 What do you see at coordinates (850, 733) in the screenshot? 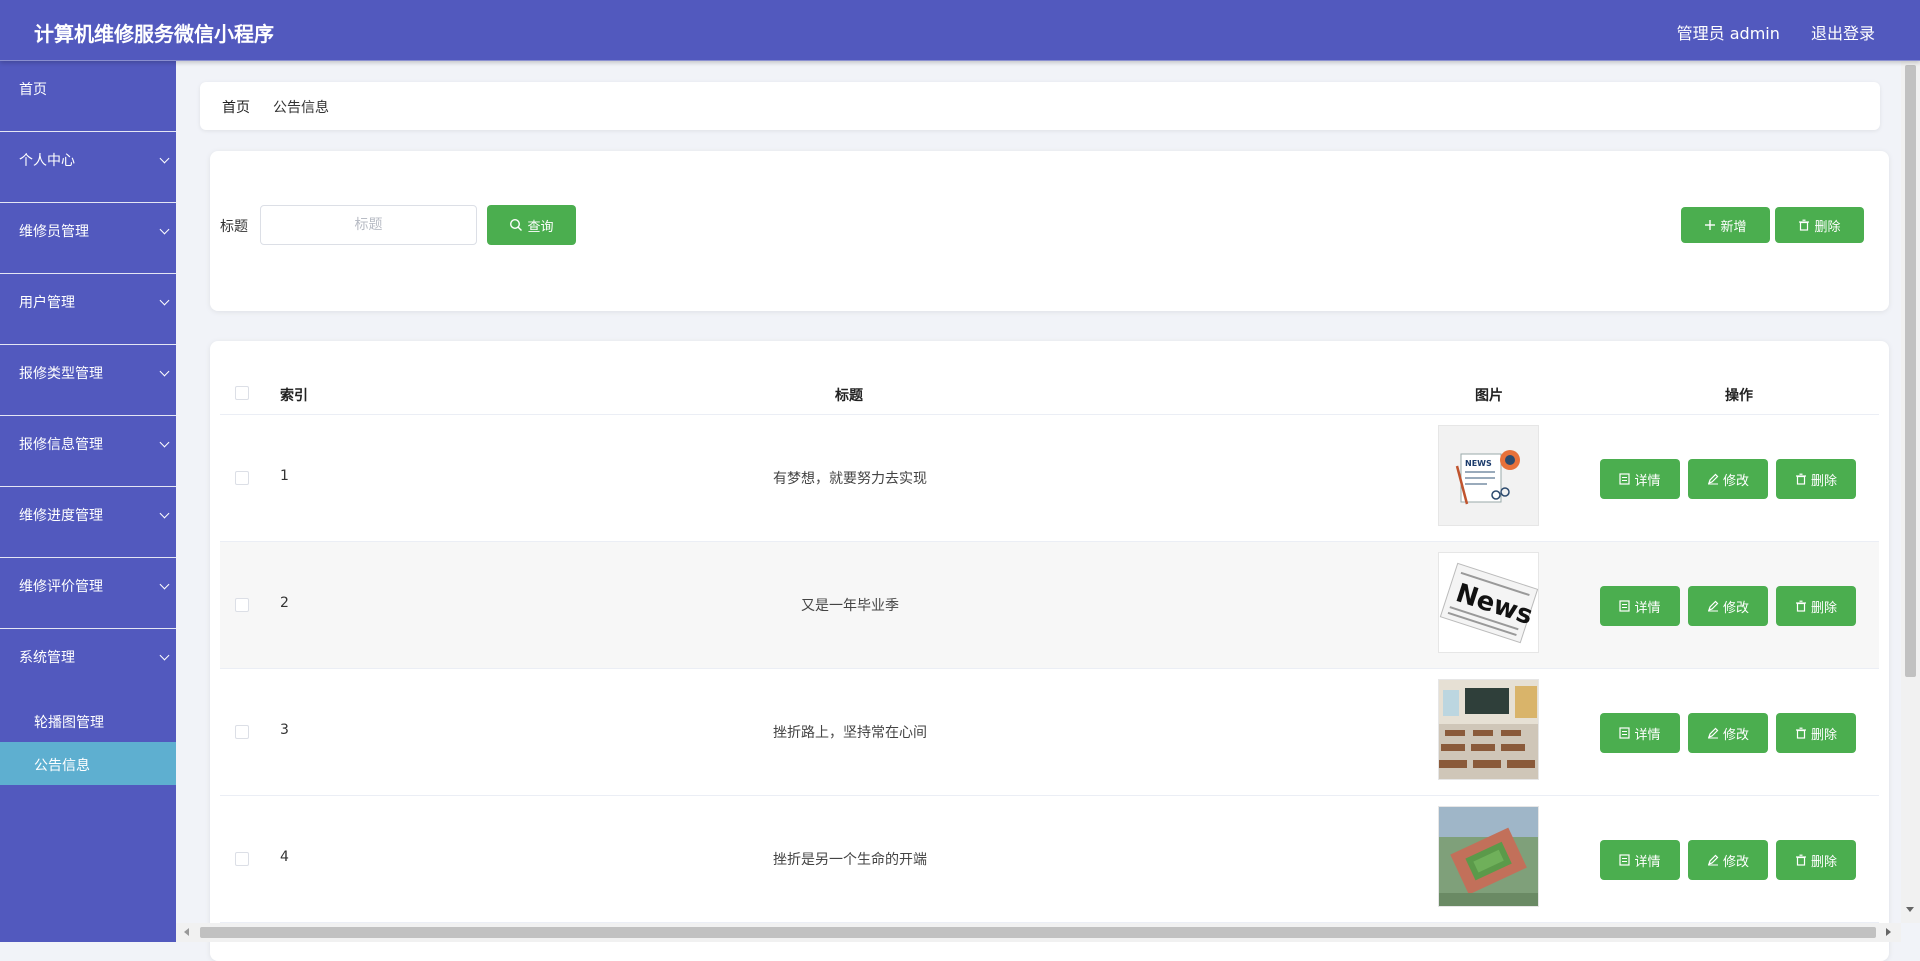
I see `row-title: 挫折路上，坚持常在心间` at bounding box center [850, 733].